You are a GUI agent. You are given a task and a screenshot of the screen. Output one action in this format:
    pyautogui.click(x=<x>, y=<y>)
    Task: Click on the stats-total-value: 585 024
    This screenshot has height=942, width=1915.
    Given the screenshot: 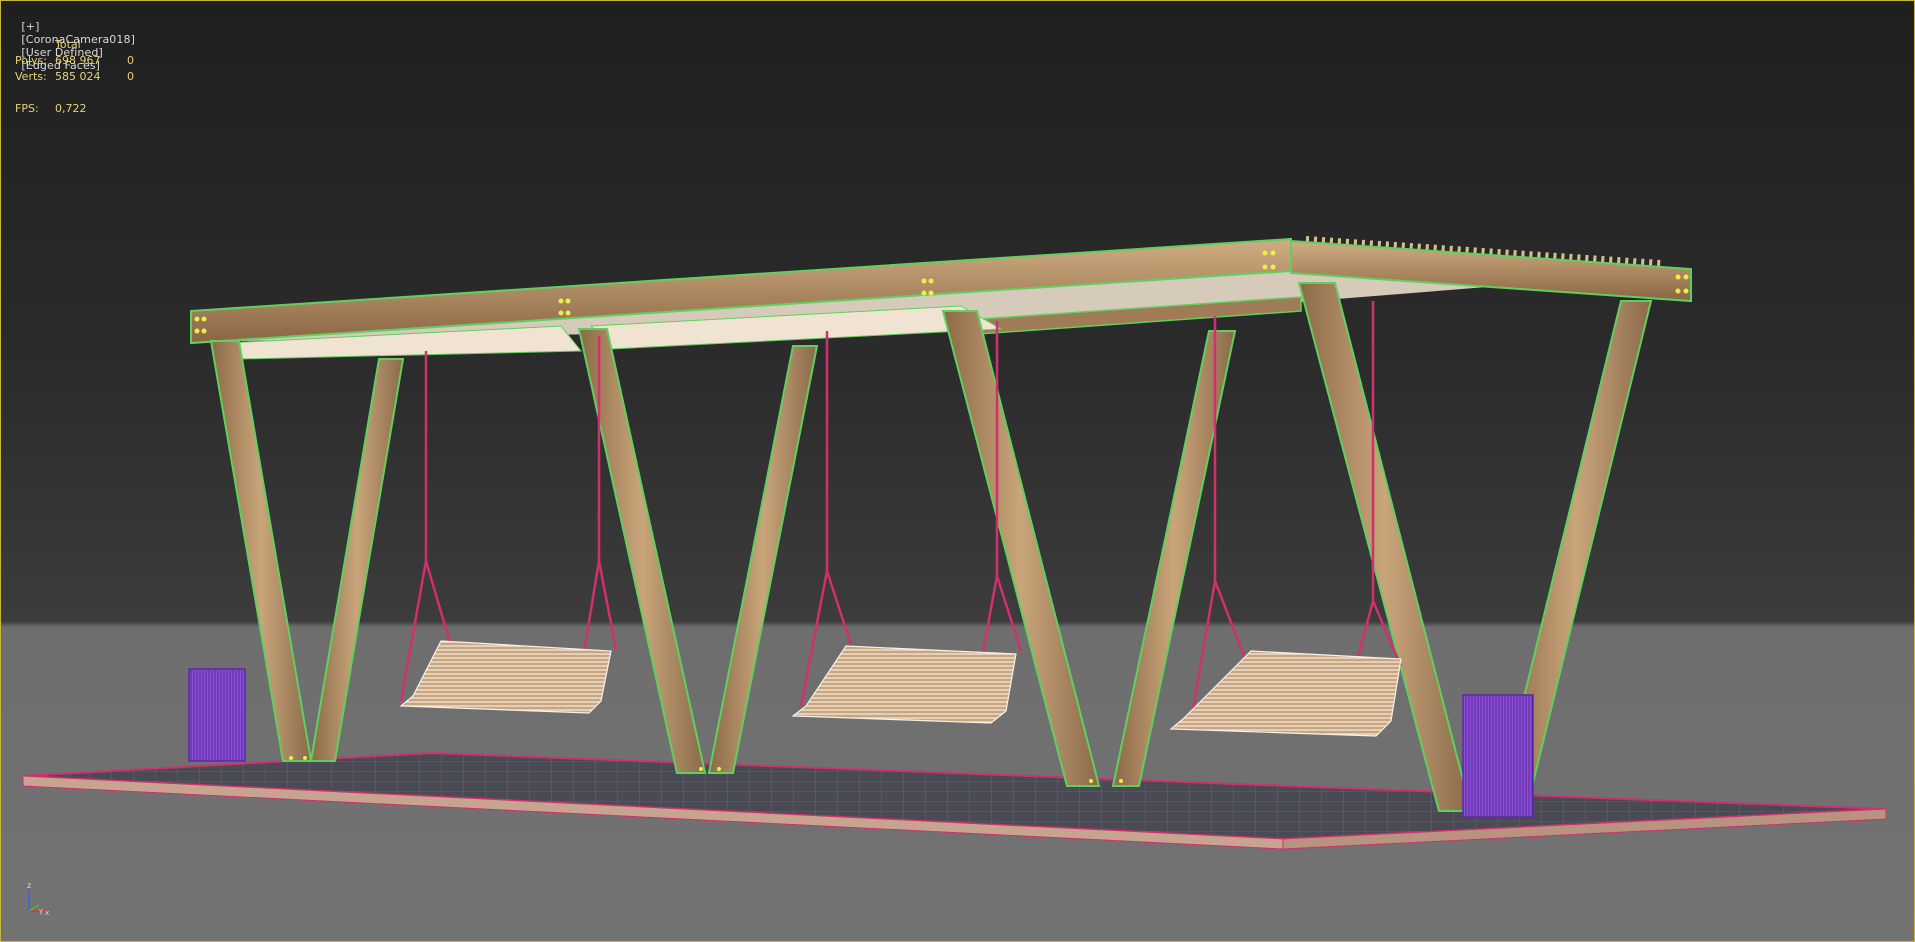 What is the action you would take?
    pyautogui.click(x=77, y=76)
    